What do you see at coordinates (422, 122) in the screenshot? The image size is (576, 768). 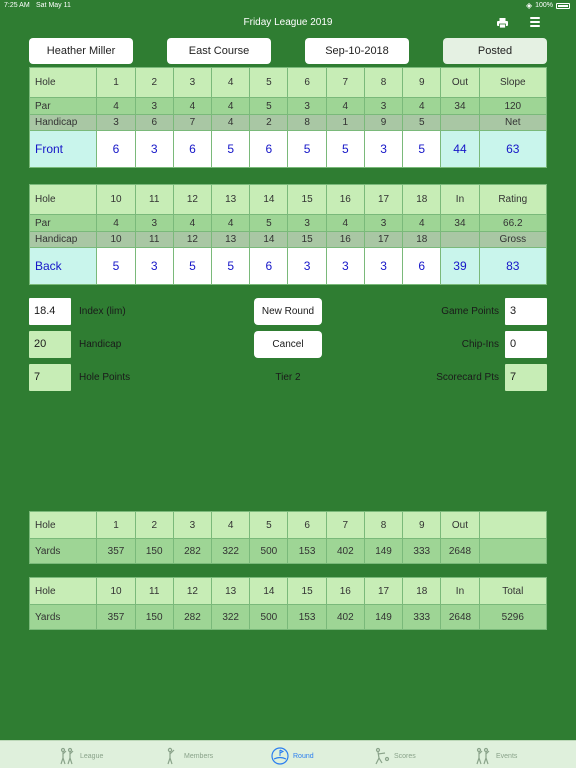 I see `handicap-cell: 5` at bounding box center [422, 122].